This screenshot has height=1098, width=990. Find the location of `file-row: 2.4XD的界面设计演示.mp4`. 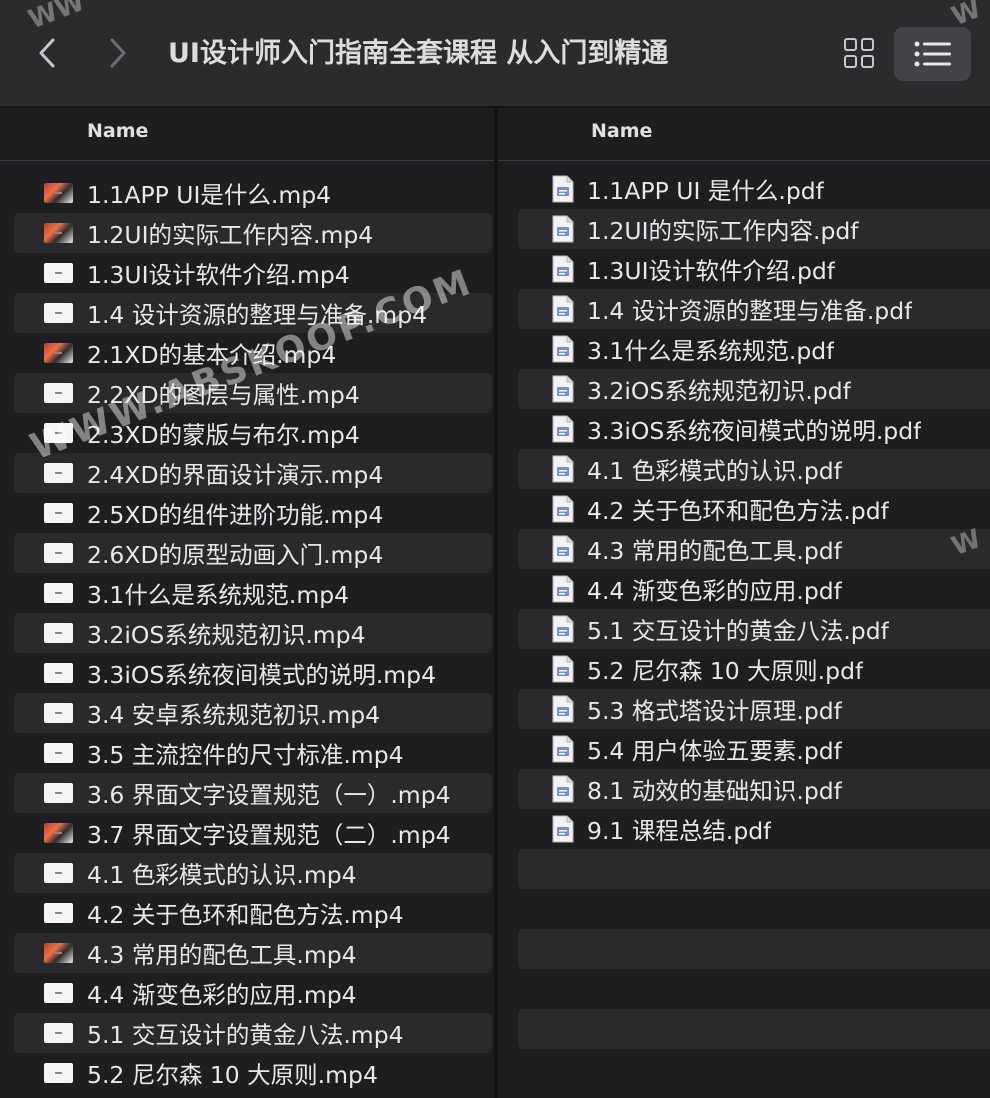

file-row: 2.4XD的界面设计演示.mp4 is located at coordinates (253, 473).